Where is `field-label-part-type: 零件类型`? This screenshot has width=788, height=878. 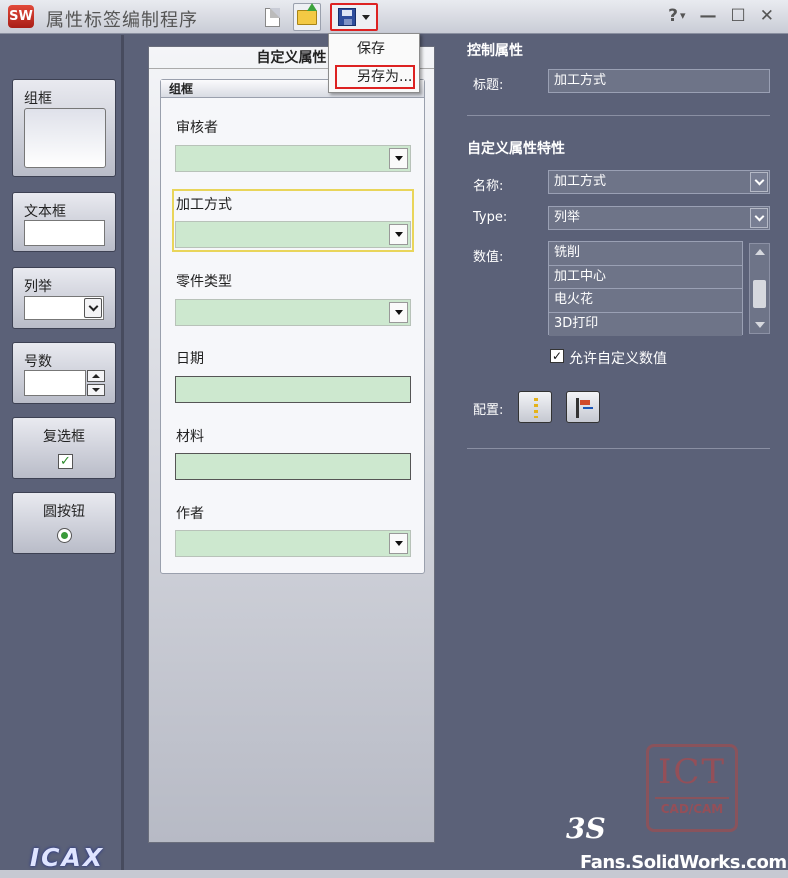
field-label-part-type: 零件类型 is located at coordinates (204, 282).